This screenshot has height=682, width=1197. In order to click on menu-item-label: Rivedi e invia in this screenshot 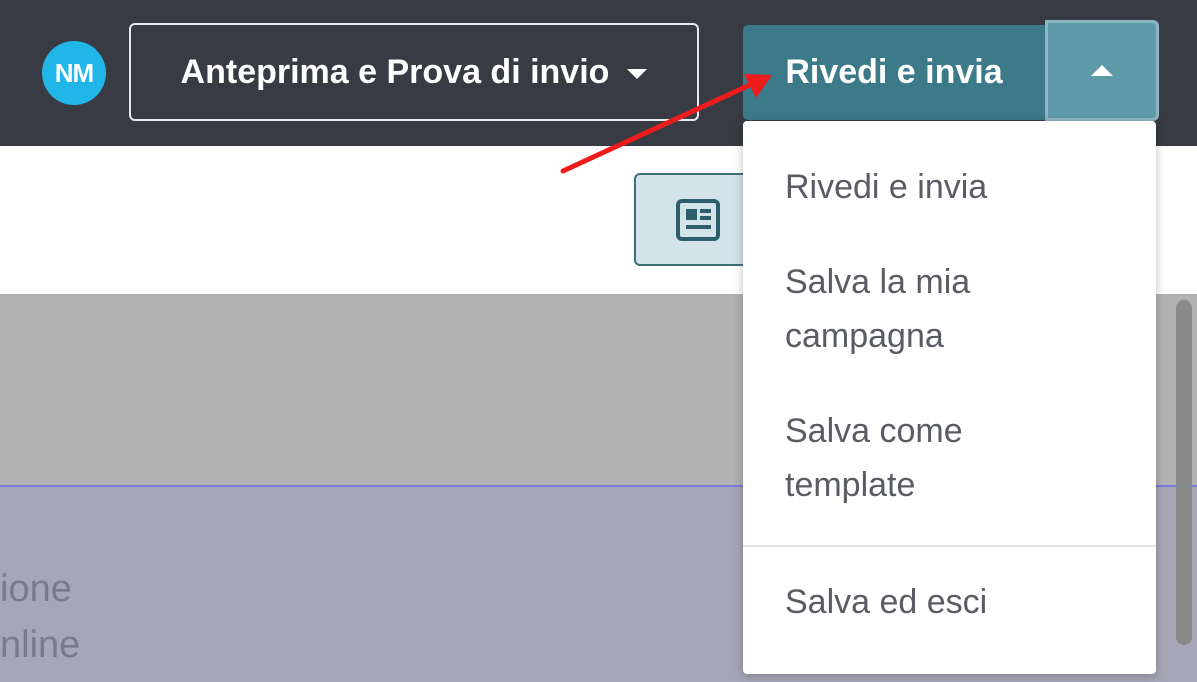, I will do `click(886, 187)`.